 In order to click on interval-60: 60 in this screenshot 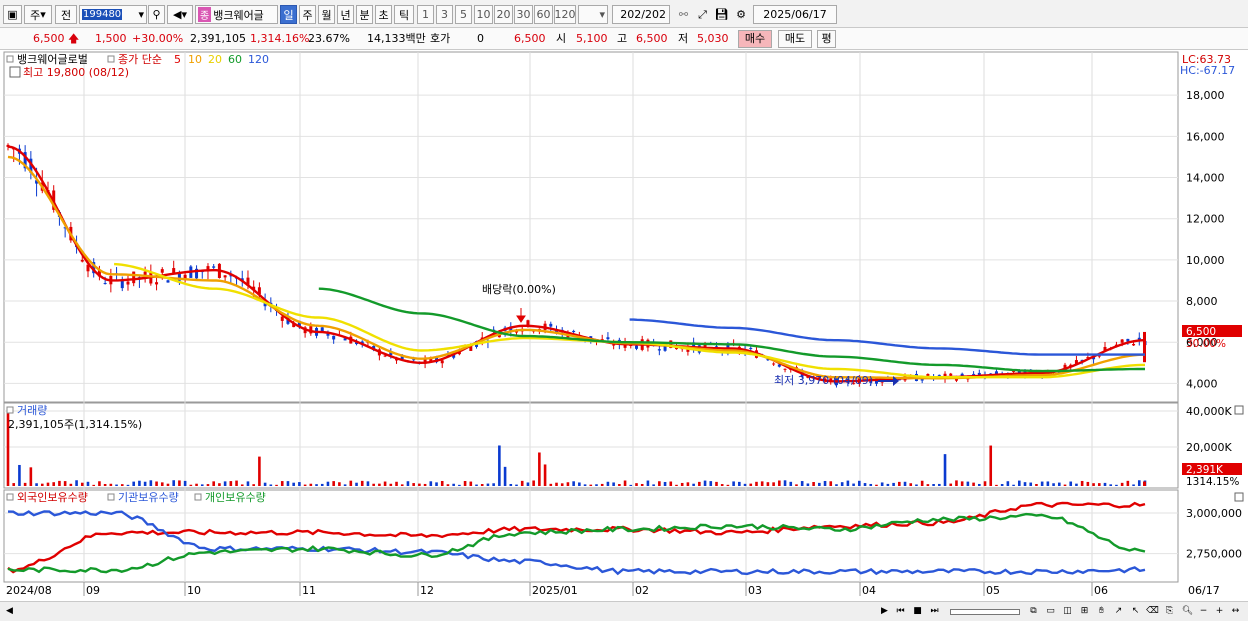, I will do `click(543, 14)`.